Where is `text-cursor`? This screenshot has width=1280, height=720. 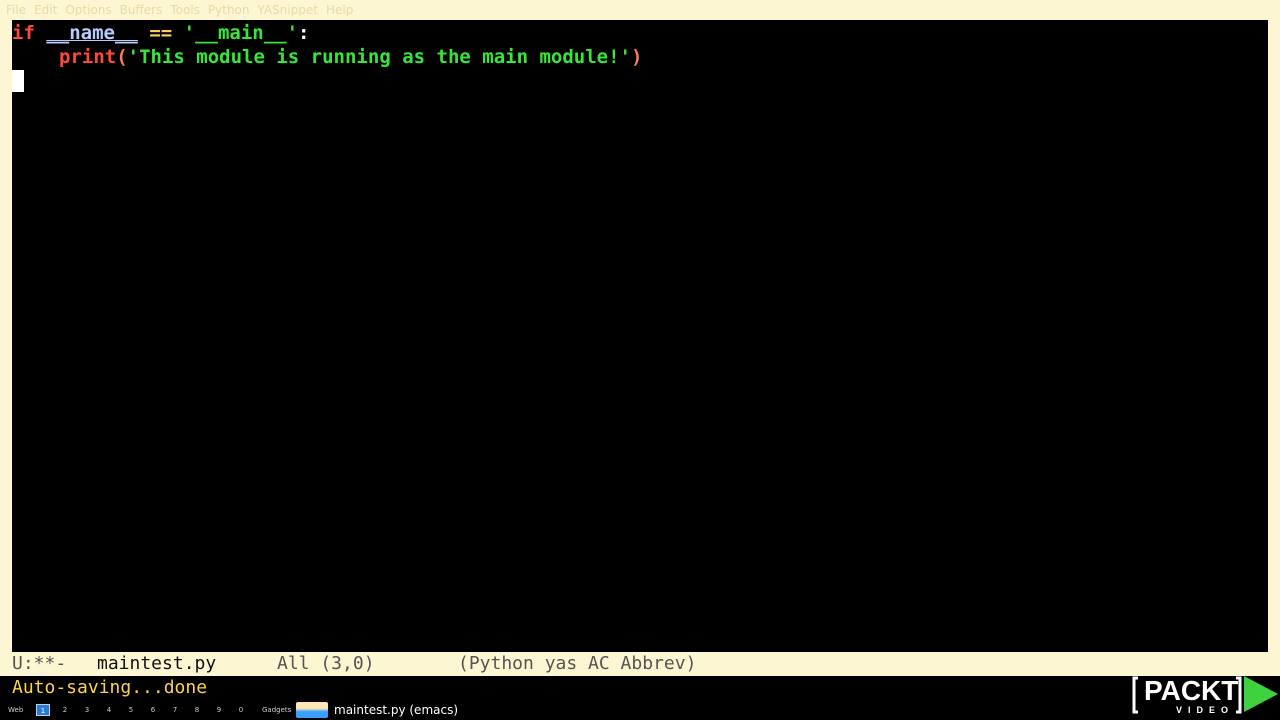
text-cursor is located at coordinates (18, 81).